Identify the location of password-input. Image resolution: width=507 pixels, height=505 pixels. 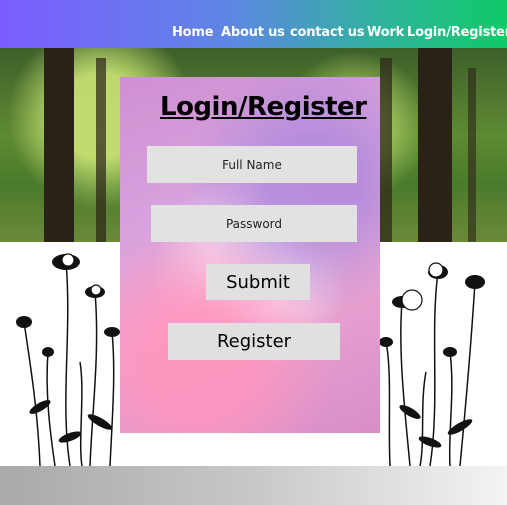
(254, 223).